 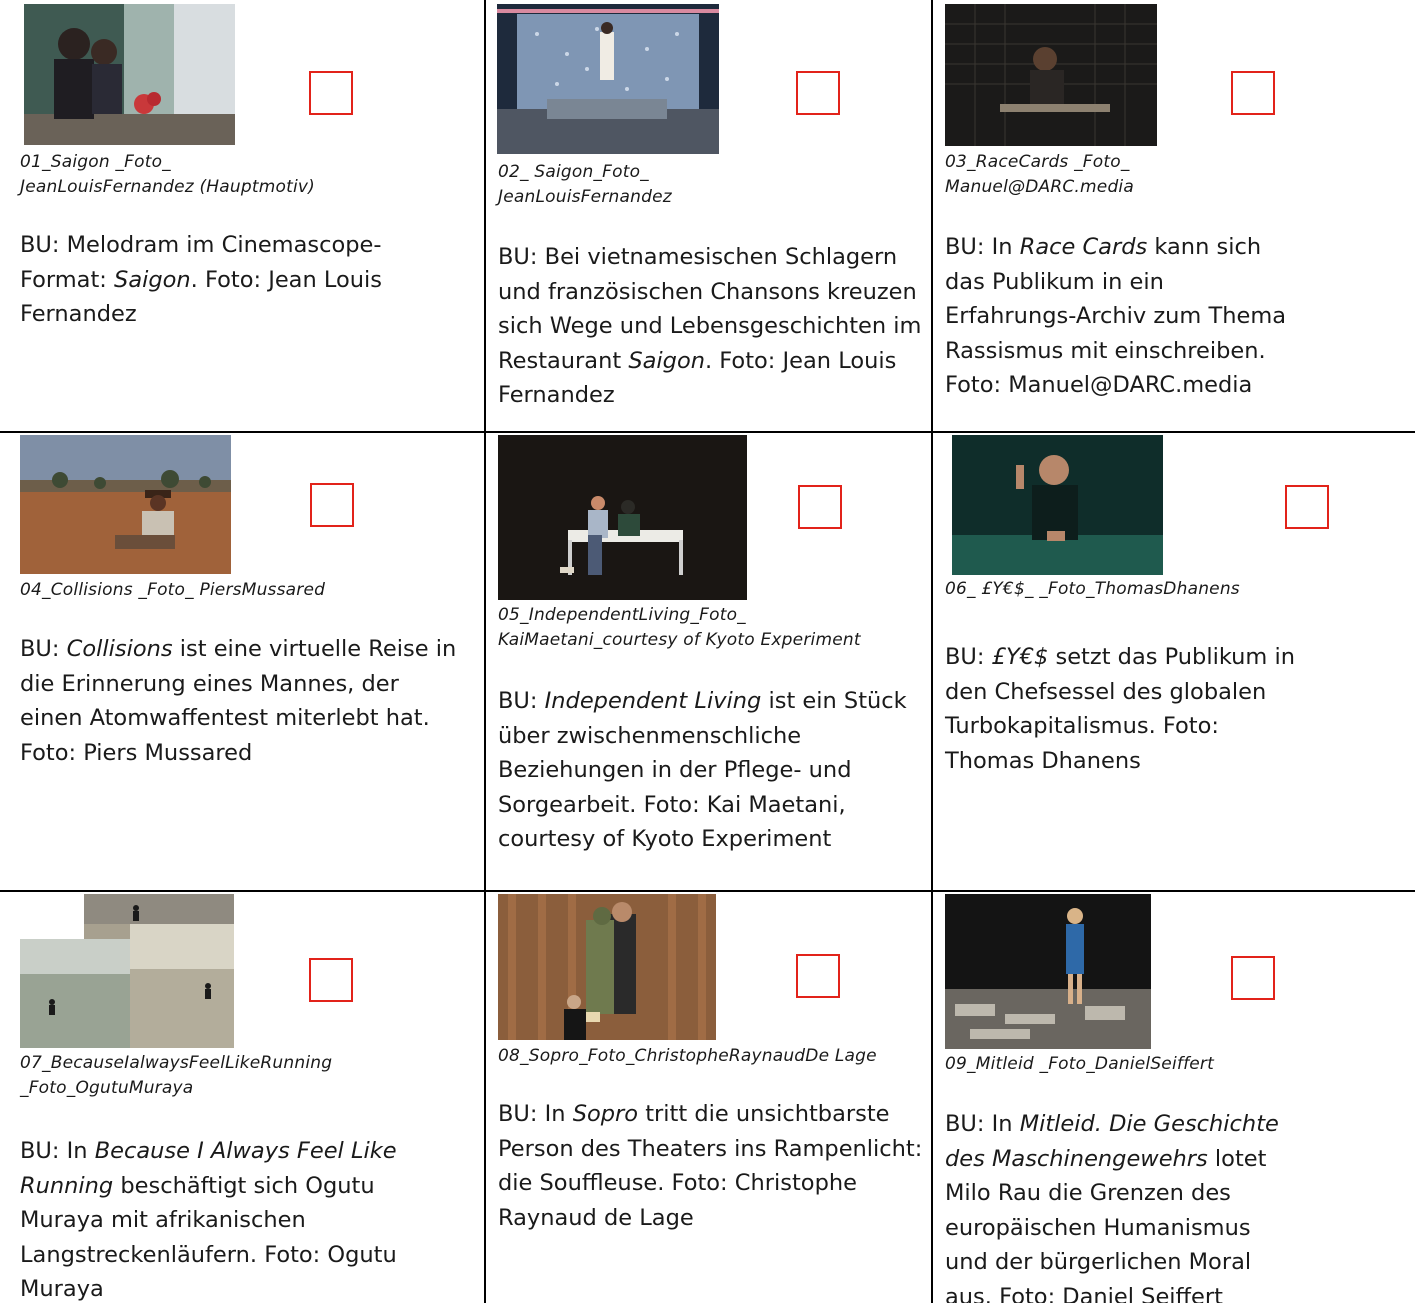 What do you see at coordinates (687, 1056) in the screenshot?
I see `photo-filename: 08_Sopro_Foto_ChristopheRaynaudDe Lage` at bounding box center [687, 1056].